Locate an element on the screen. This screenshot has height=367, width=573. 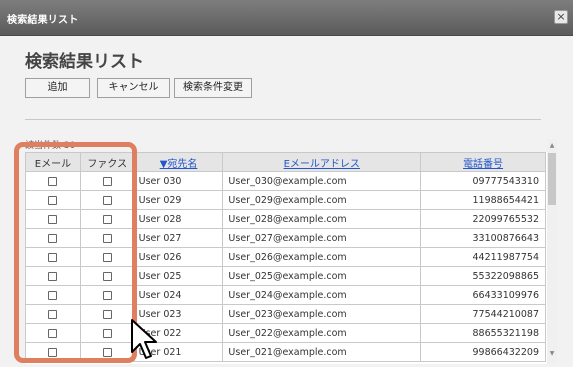
table-row: User 021 User_021@example.com 99866432209 is located at coordinates (285, 352).